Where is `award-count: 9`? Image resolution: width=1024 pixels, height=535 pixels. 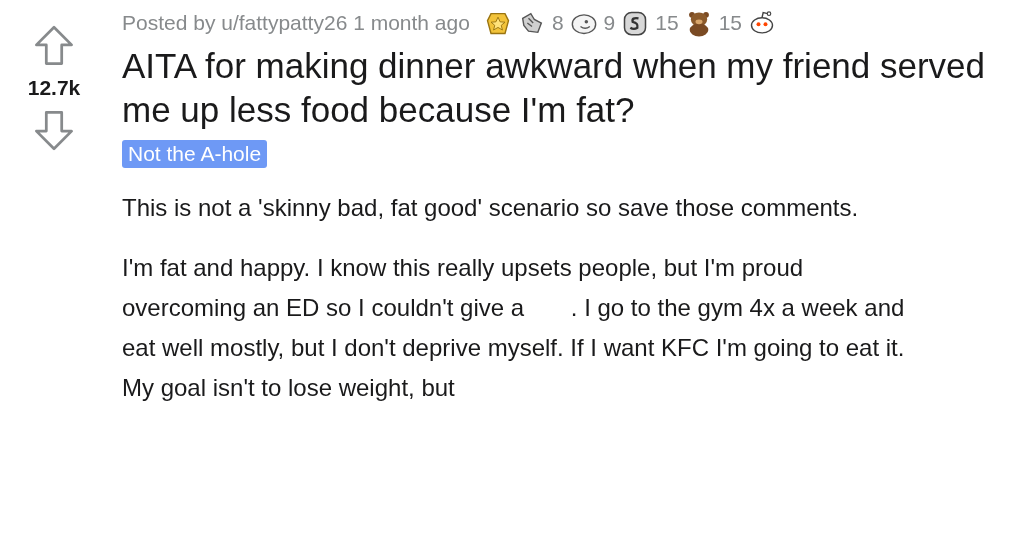 award-count: 9 is located at coordinates (609, 23).